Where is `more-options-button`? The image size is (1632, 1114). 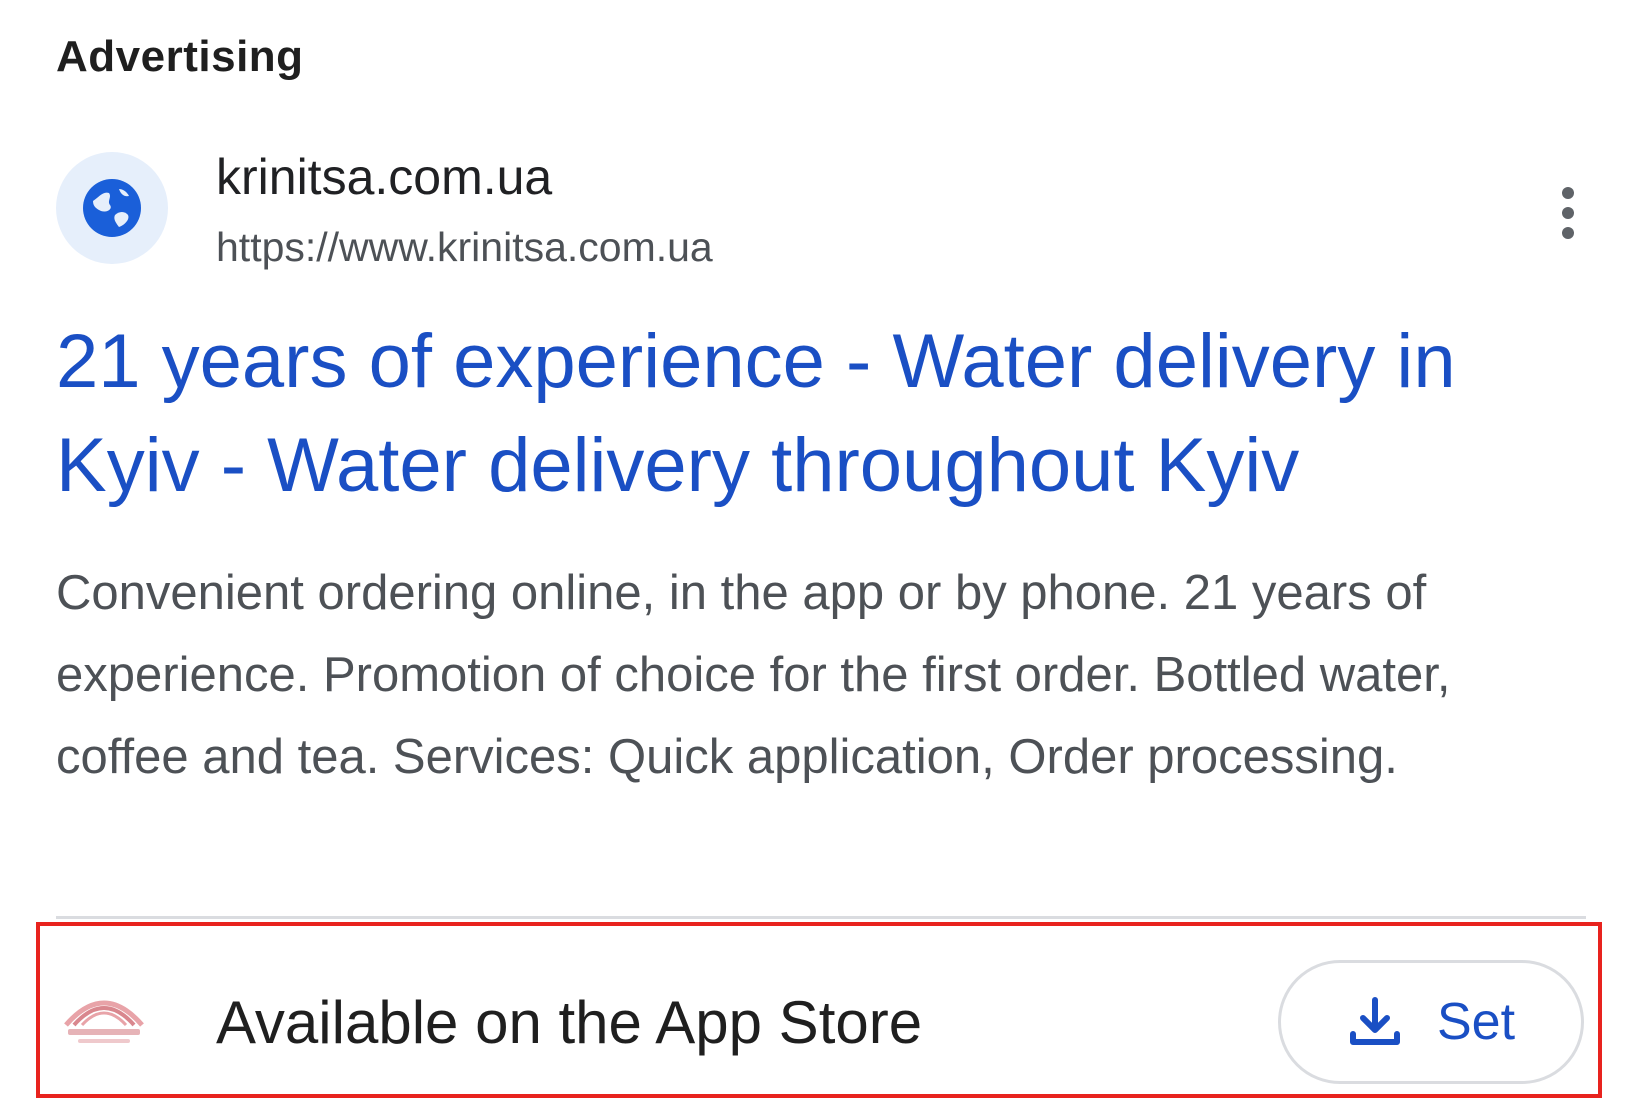
more-options-button is located at coordinates (1568, 213).